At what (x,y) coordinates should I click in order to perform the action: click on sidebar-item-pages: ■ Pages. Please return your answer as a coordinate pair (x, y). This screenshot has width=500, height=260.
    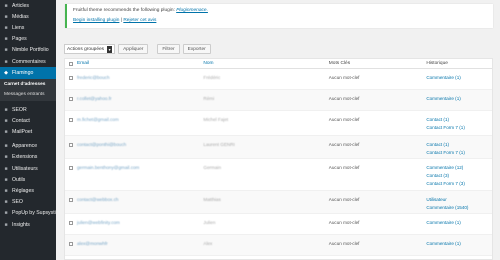
    Looking at the image, I should click on (28, 39).